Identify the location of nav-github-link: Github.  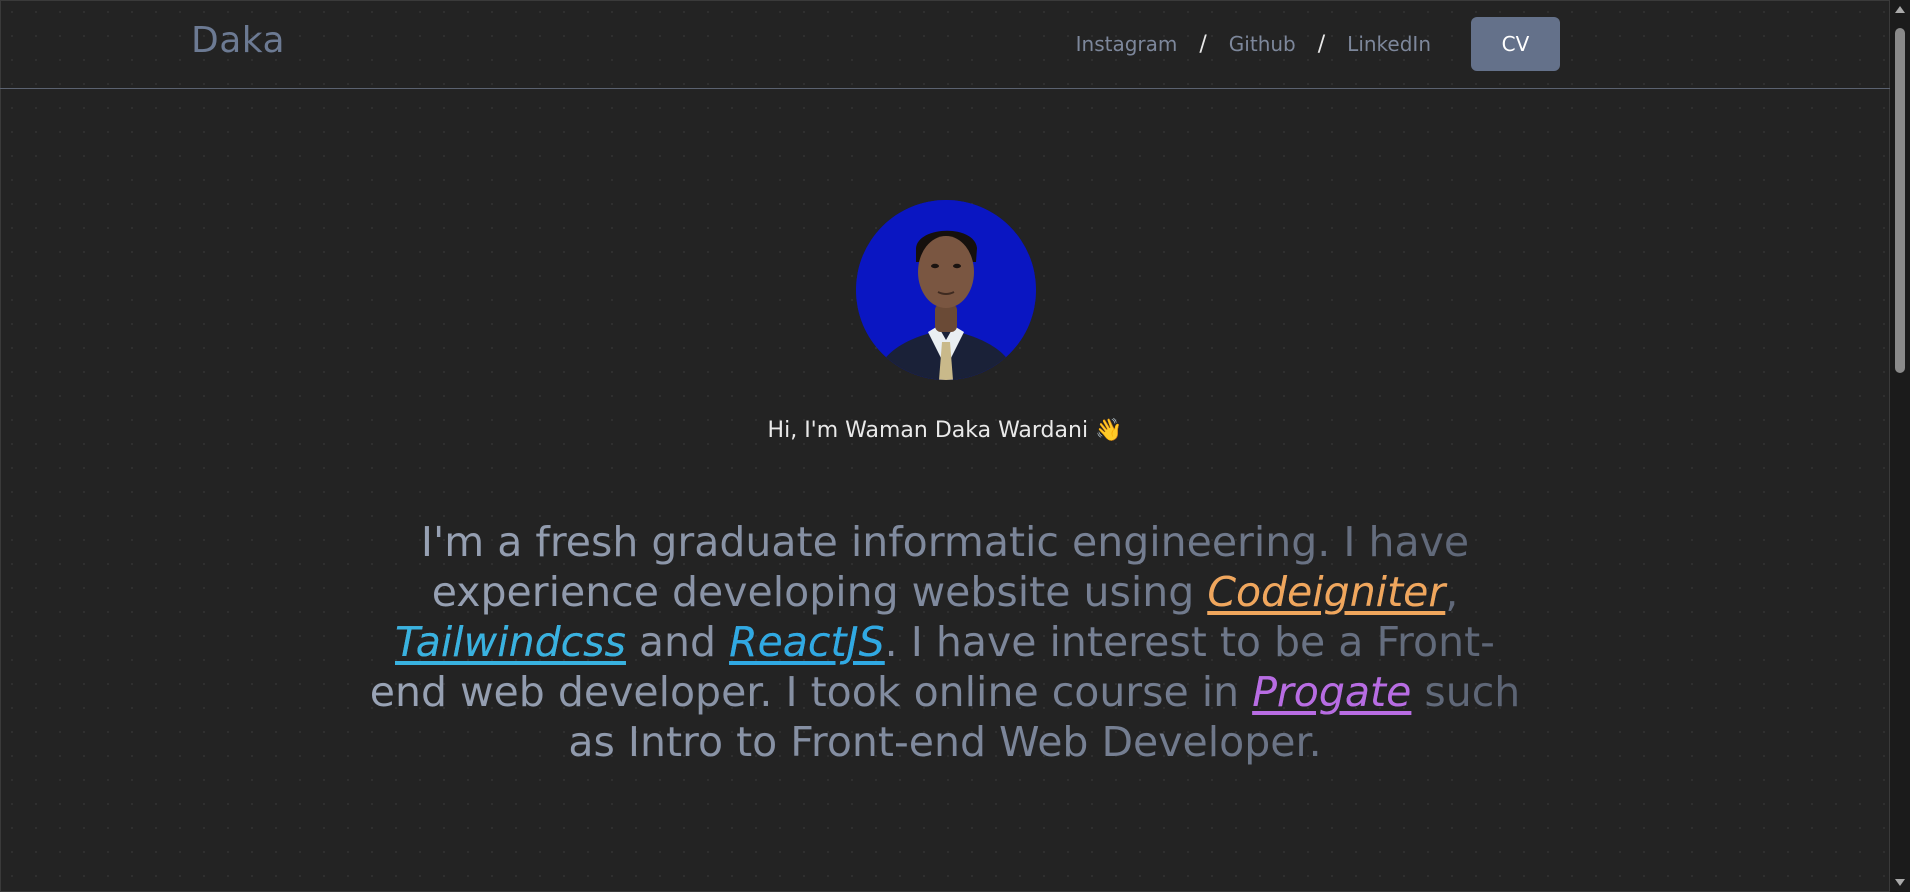
(1262, 44).